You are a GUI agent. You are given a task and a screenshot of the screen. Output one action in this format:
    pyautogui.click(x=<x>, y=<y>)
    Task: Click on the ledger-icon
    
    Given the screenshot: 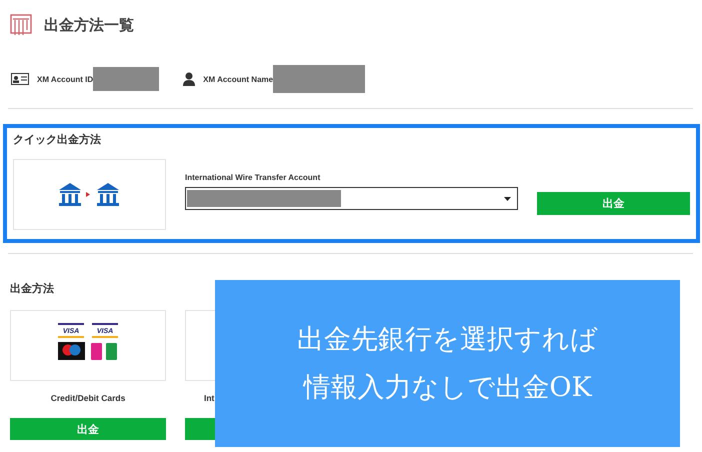 What is the action you would take?
    pyautogui.click(x=21, y=25)
    